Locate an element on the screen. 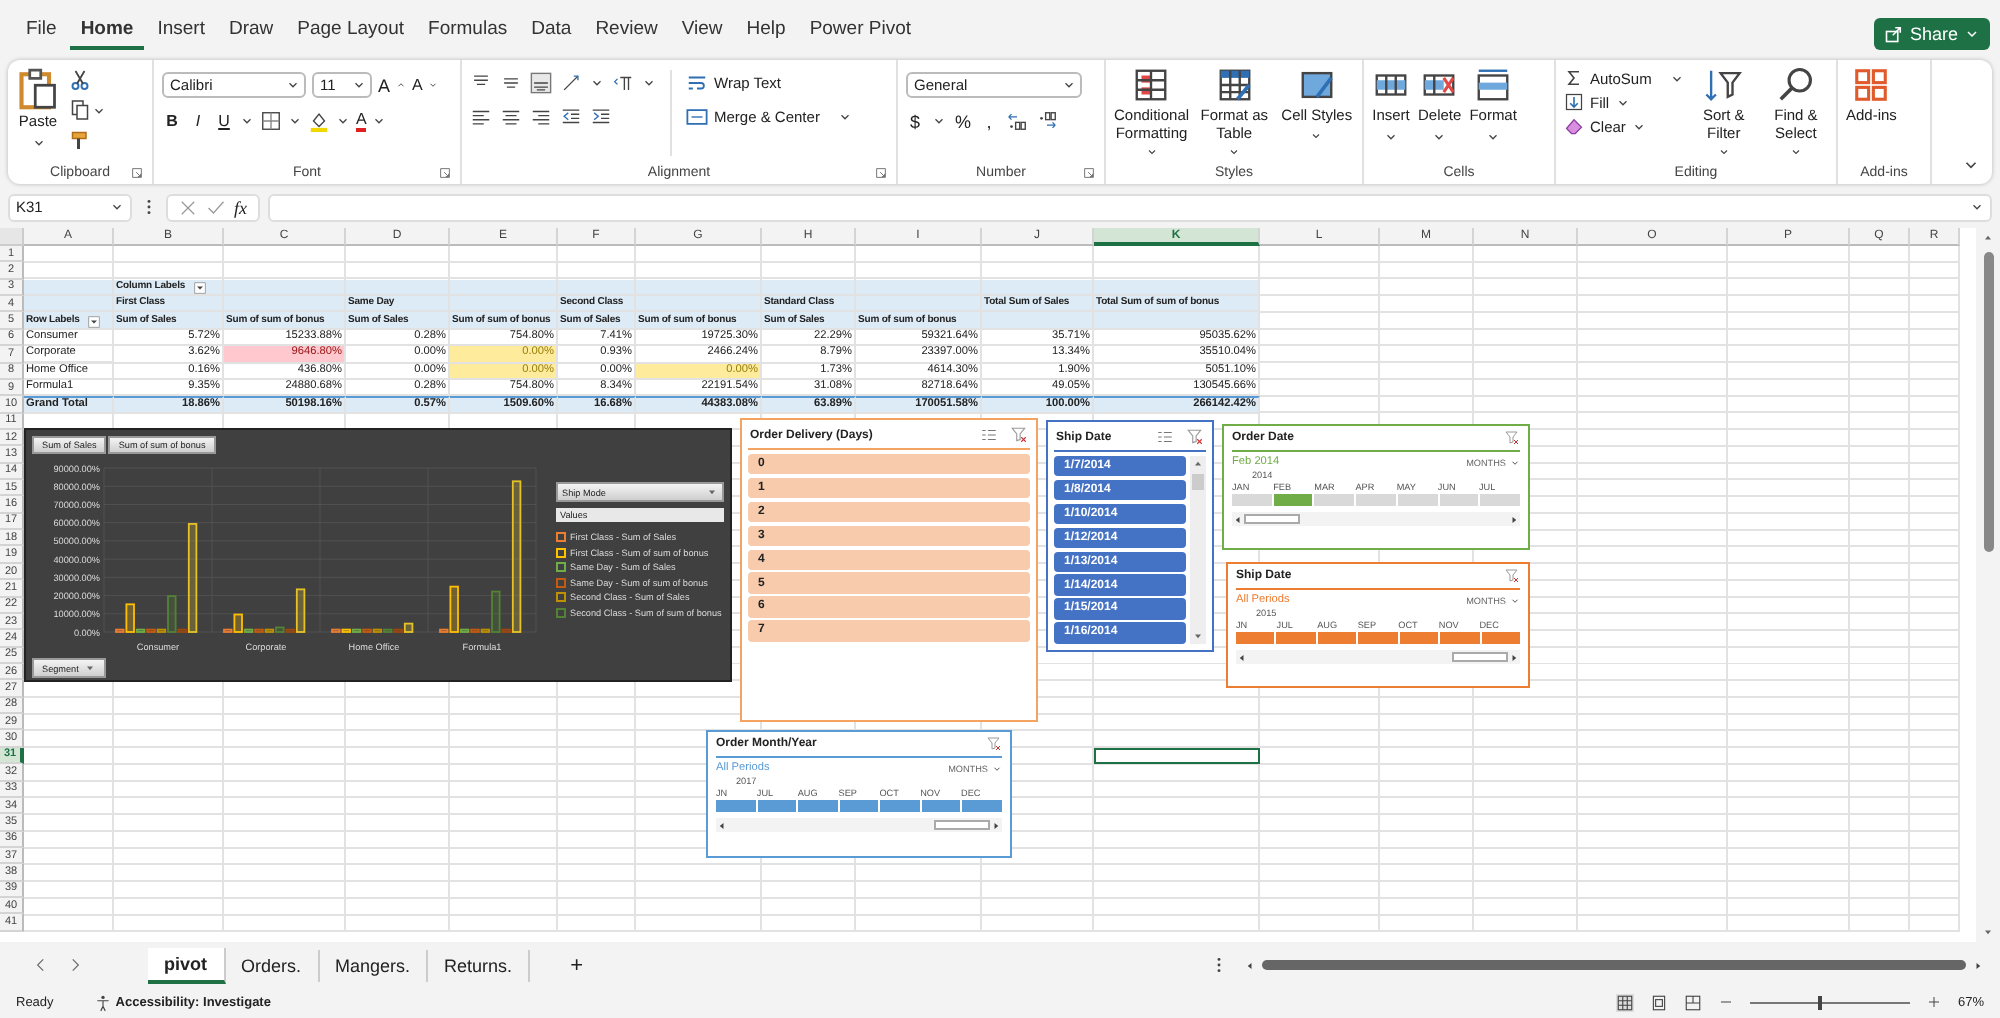 This screenshot has width=2000, height=1018. menu-tab: Review is located at coordinates (626, 32).